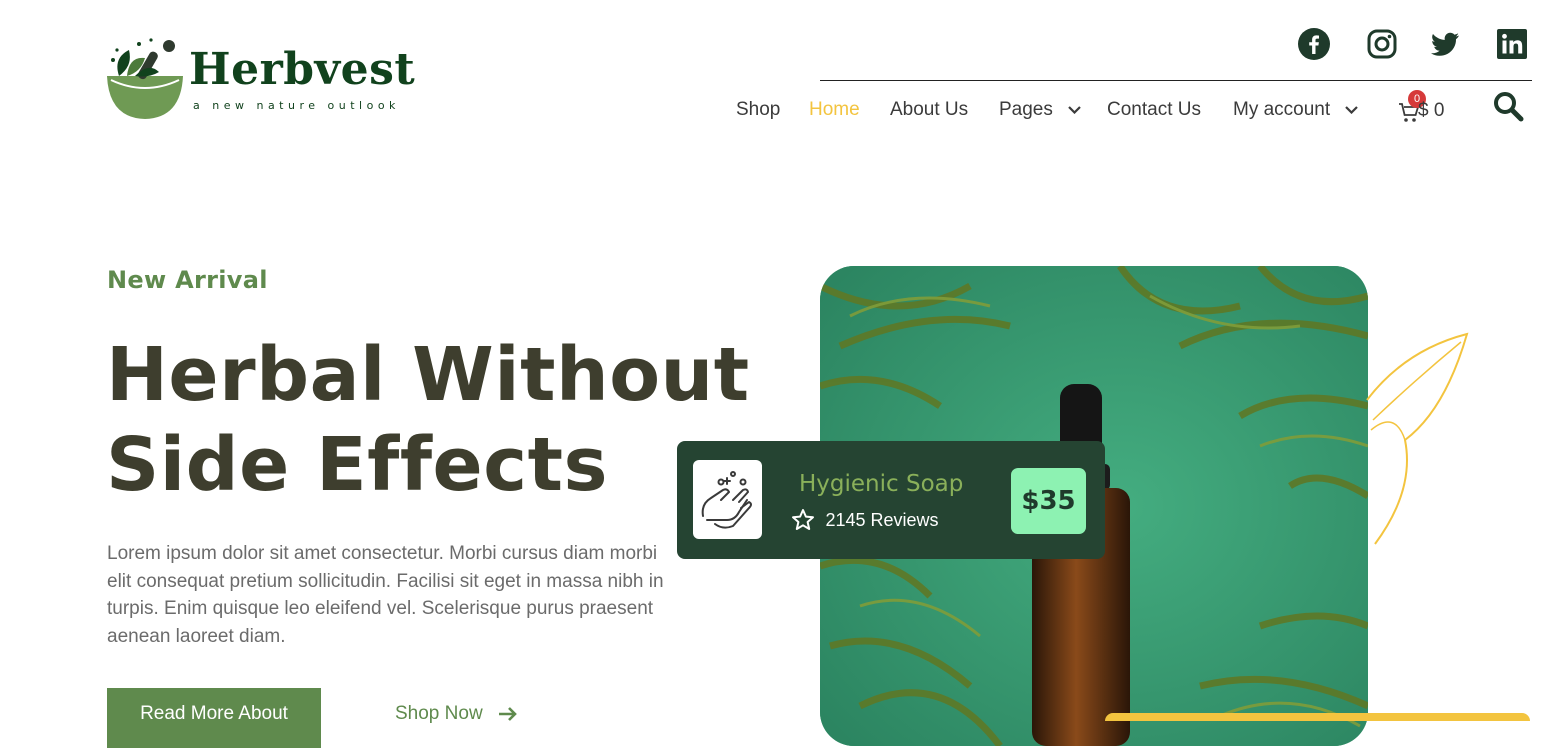 This screenshot has width=1567, height=748. I want to click on nav-item-shop: Shop, so click(758, 110).